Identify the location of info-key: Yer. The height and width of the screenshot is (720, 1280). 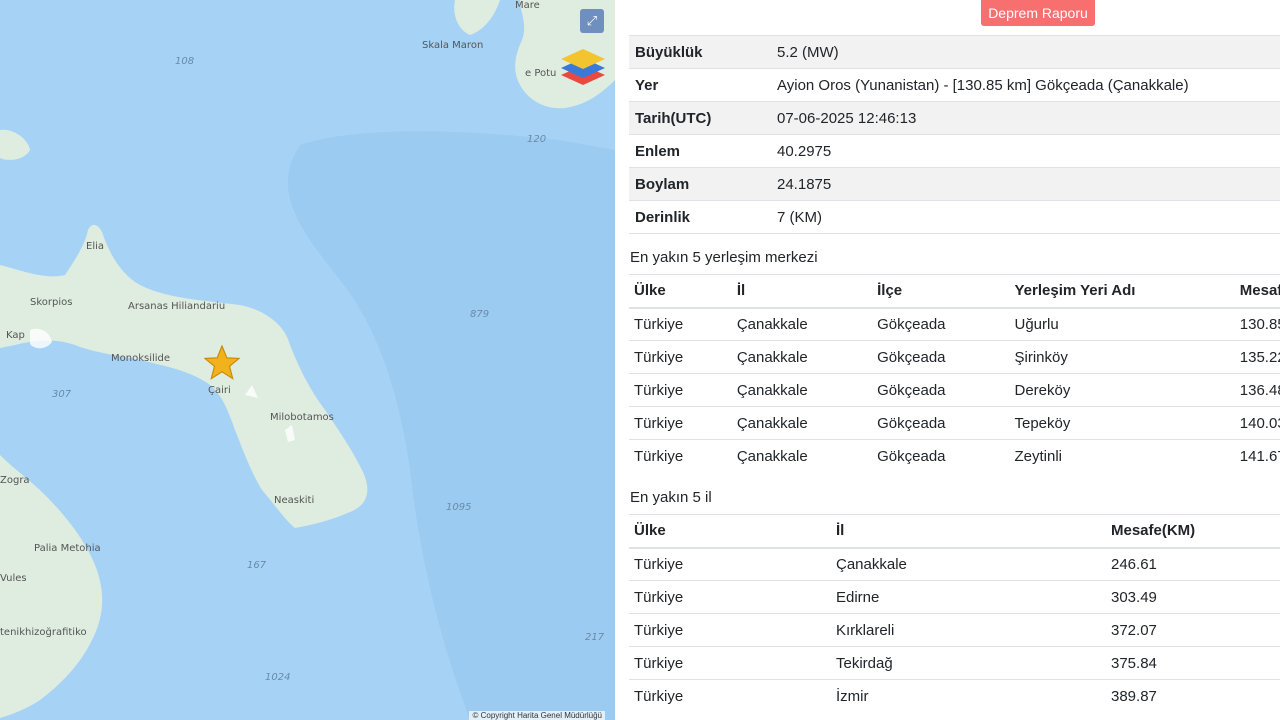
(700, 85).